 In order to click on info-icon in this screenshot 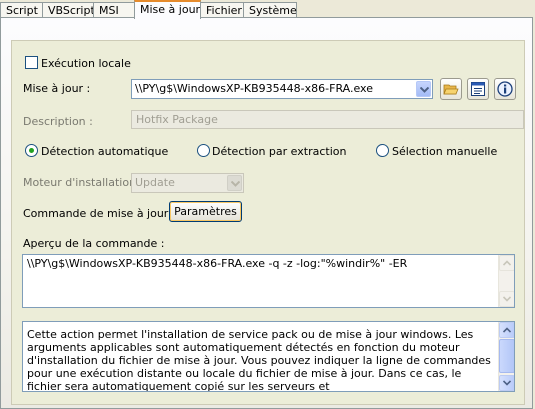, I will do `click(505, 89)`.